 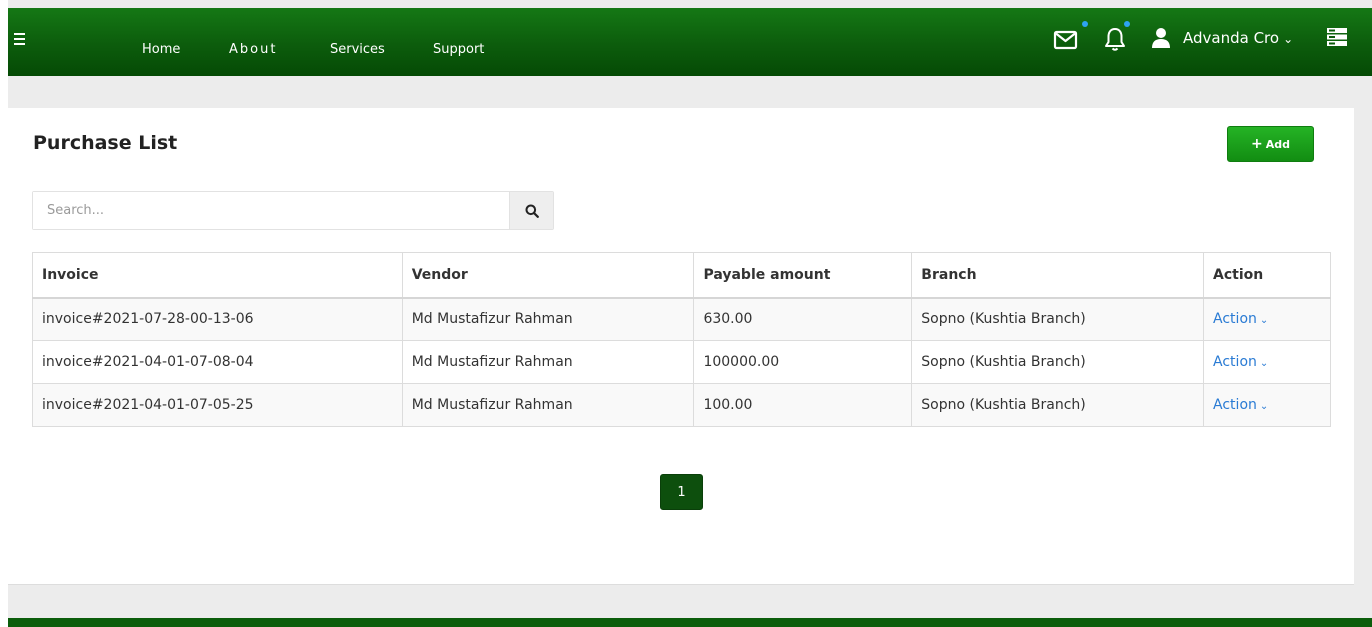 What do you see at coordinates (271, 210) in the screenshot?
I see `search-input` at bounding box center [271, 210].